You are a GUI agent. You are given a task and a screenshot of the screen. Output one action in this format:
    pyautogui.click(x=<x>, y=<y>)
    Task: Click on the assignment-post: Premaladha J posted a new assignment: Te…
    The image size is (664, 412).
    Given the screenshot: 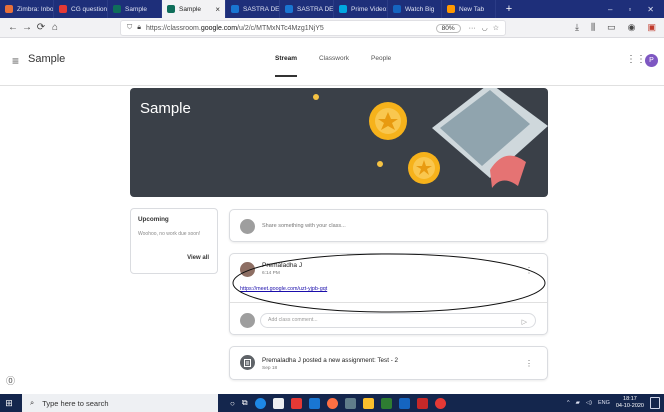 What is the action you would take?
    pyautogui.click(x=388, y=363)
    